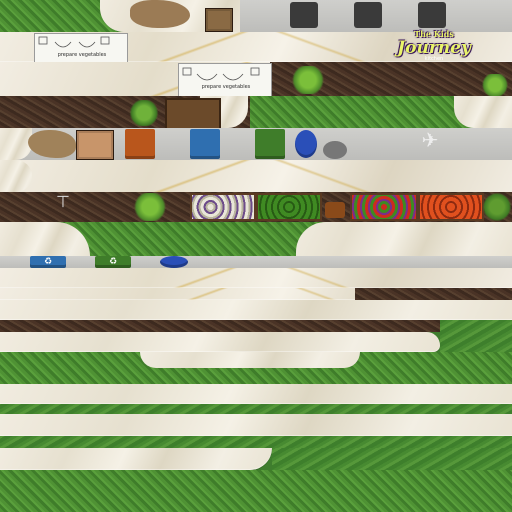  What do you see at coordinates (250, 360) in the screenshot?
I see `marble-curve-lower` at bounding box center [250, 360].